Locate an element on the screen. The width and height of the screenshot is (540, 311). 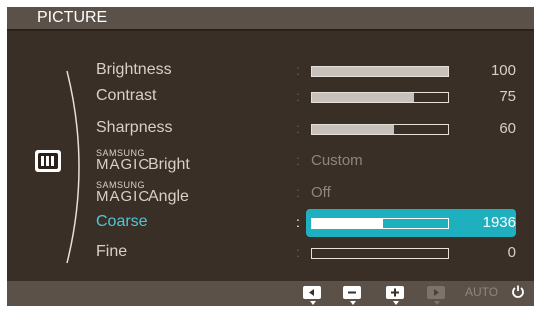
menu-item-label: Brightness is located at coordinates (134, 69).